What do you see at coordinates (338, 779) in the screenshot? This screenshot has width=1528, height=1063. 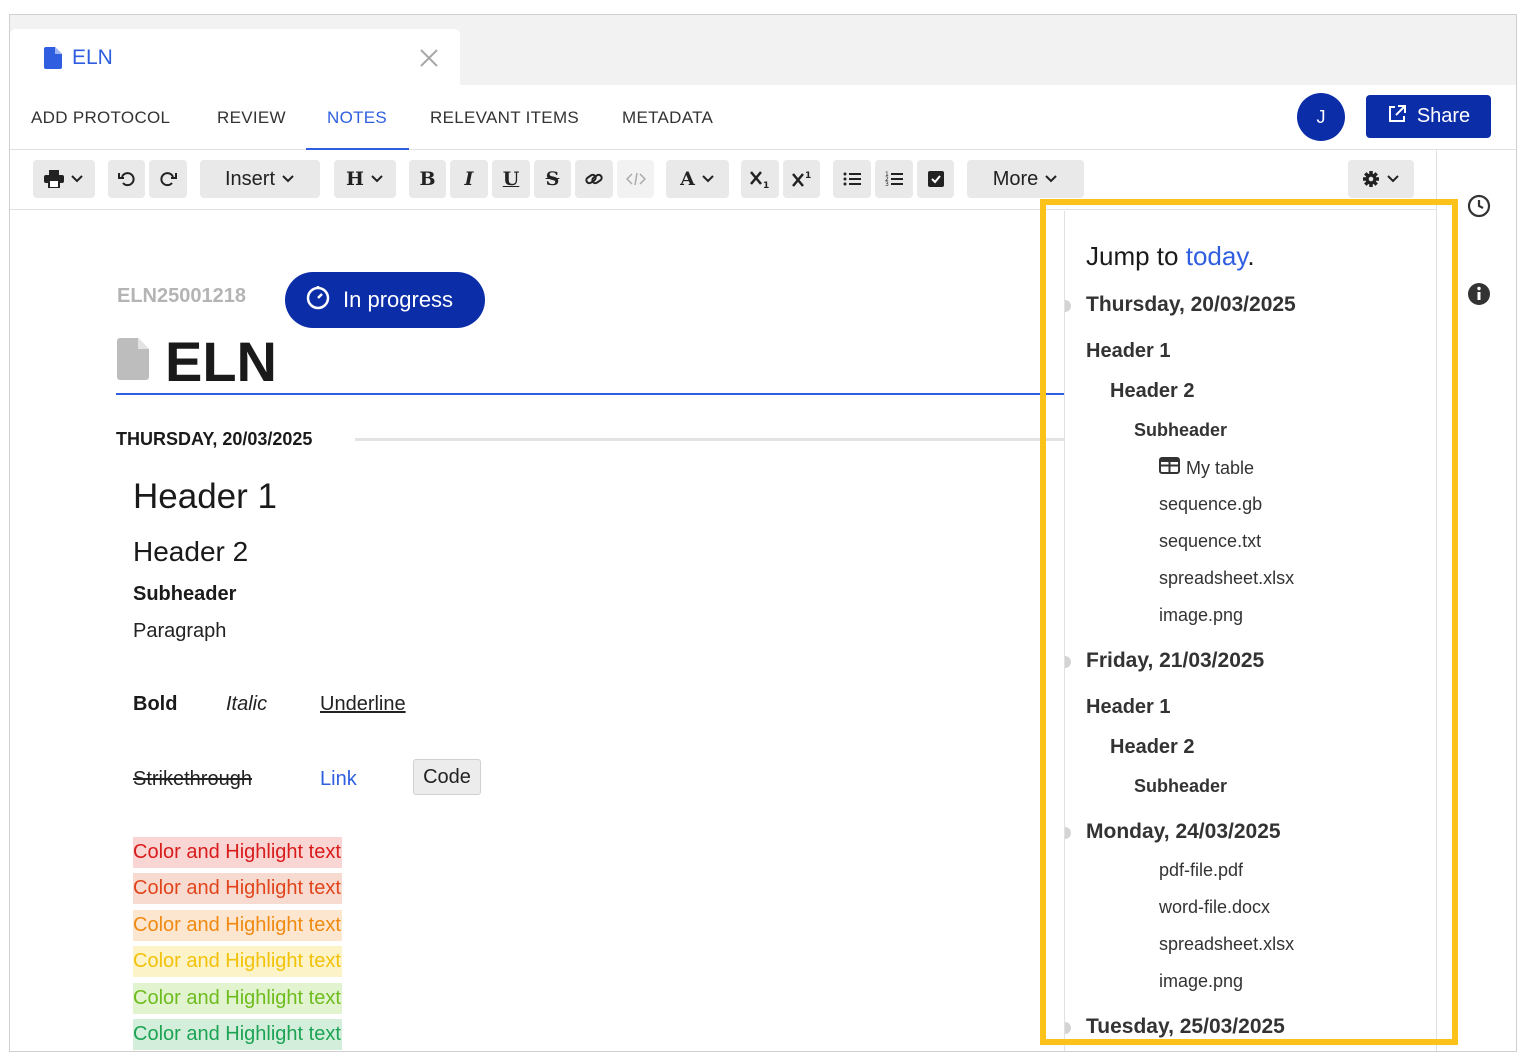 I see `link-text: Link` at bounding box center [338, 779].